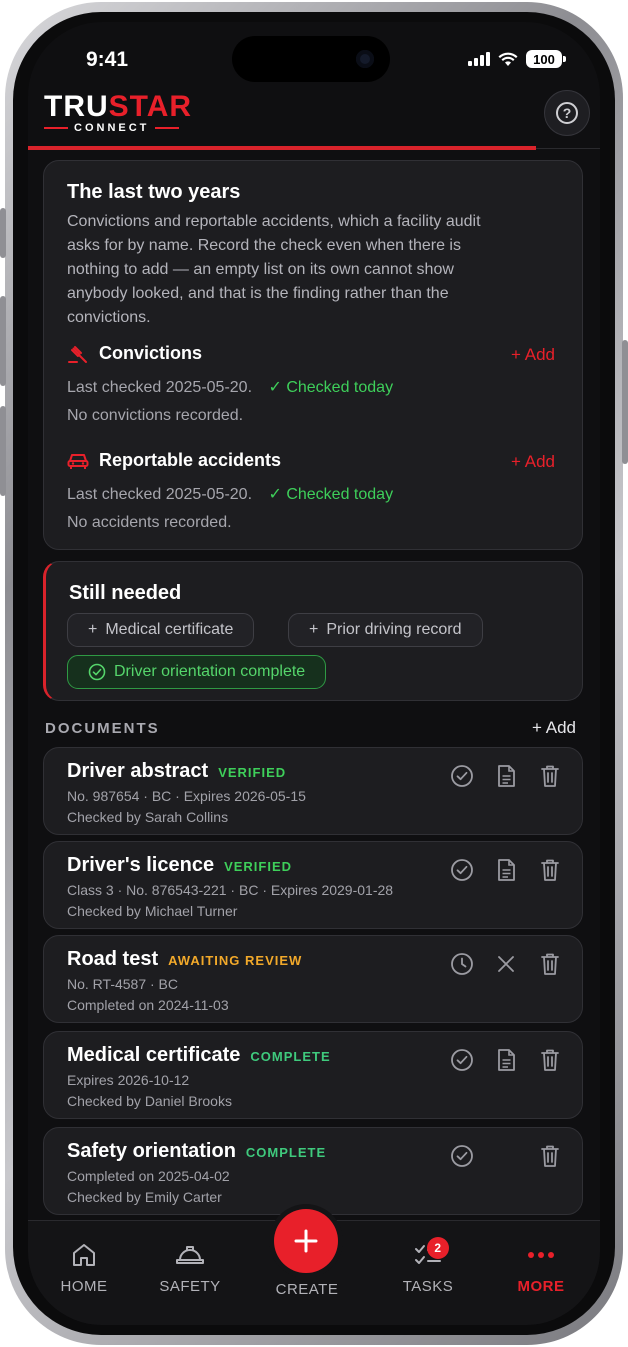  What do you see at coordinates (235, 960) in the screenshot?
I see `status-badge: AWAITING REVIEW` at bounding box center [235, 960].